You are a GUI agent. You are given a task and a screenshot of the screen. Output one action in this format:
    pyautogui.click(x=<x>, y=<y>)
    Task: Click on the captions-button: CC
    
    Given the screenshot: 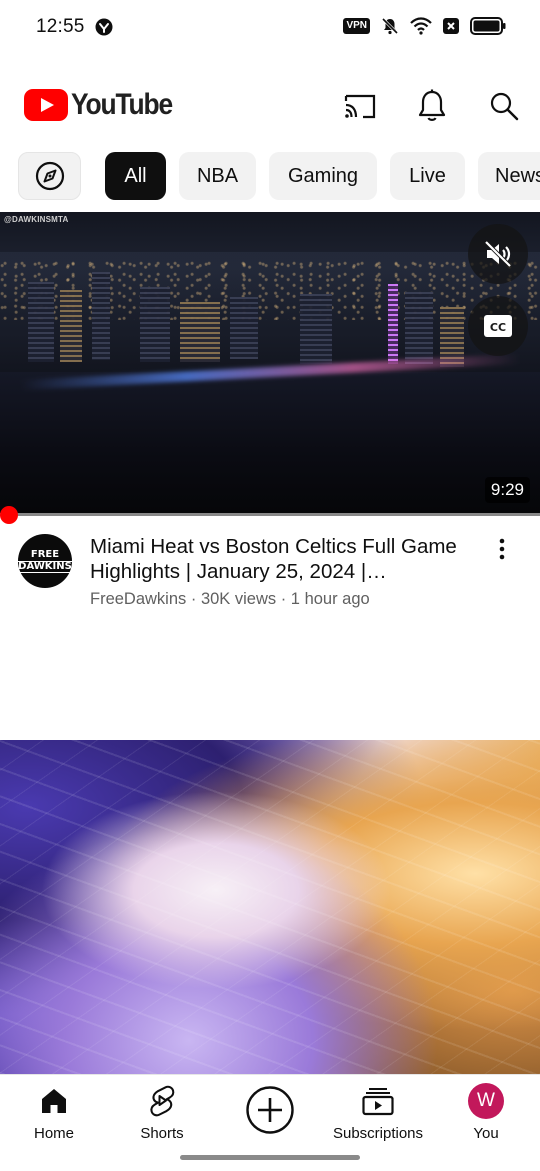 What is the action you would take?
    pyautogui.click(x=498, y=326)
    